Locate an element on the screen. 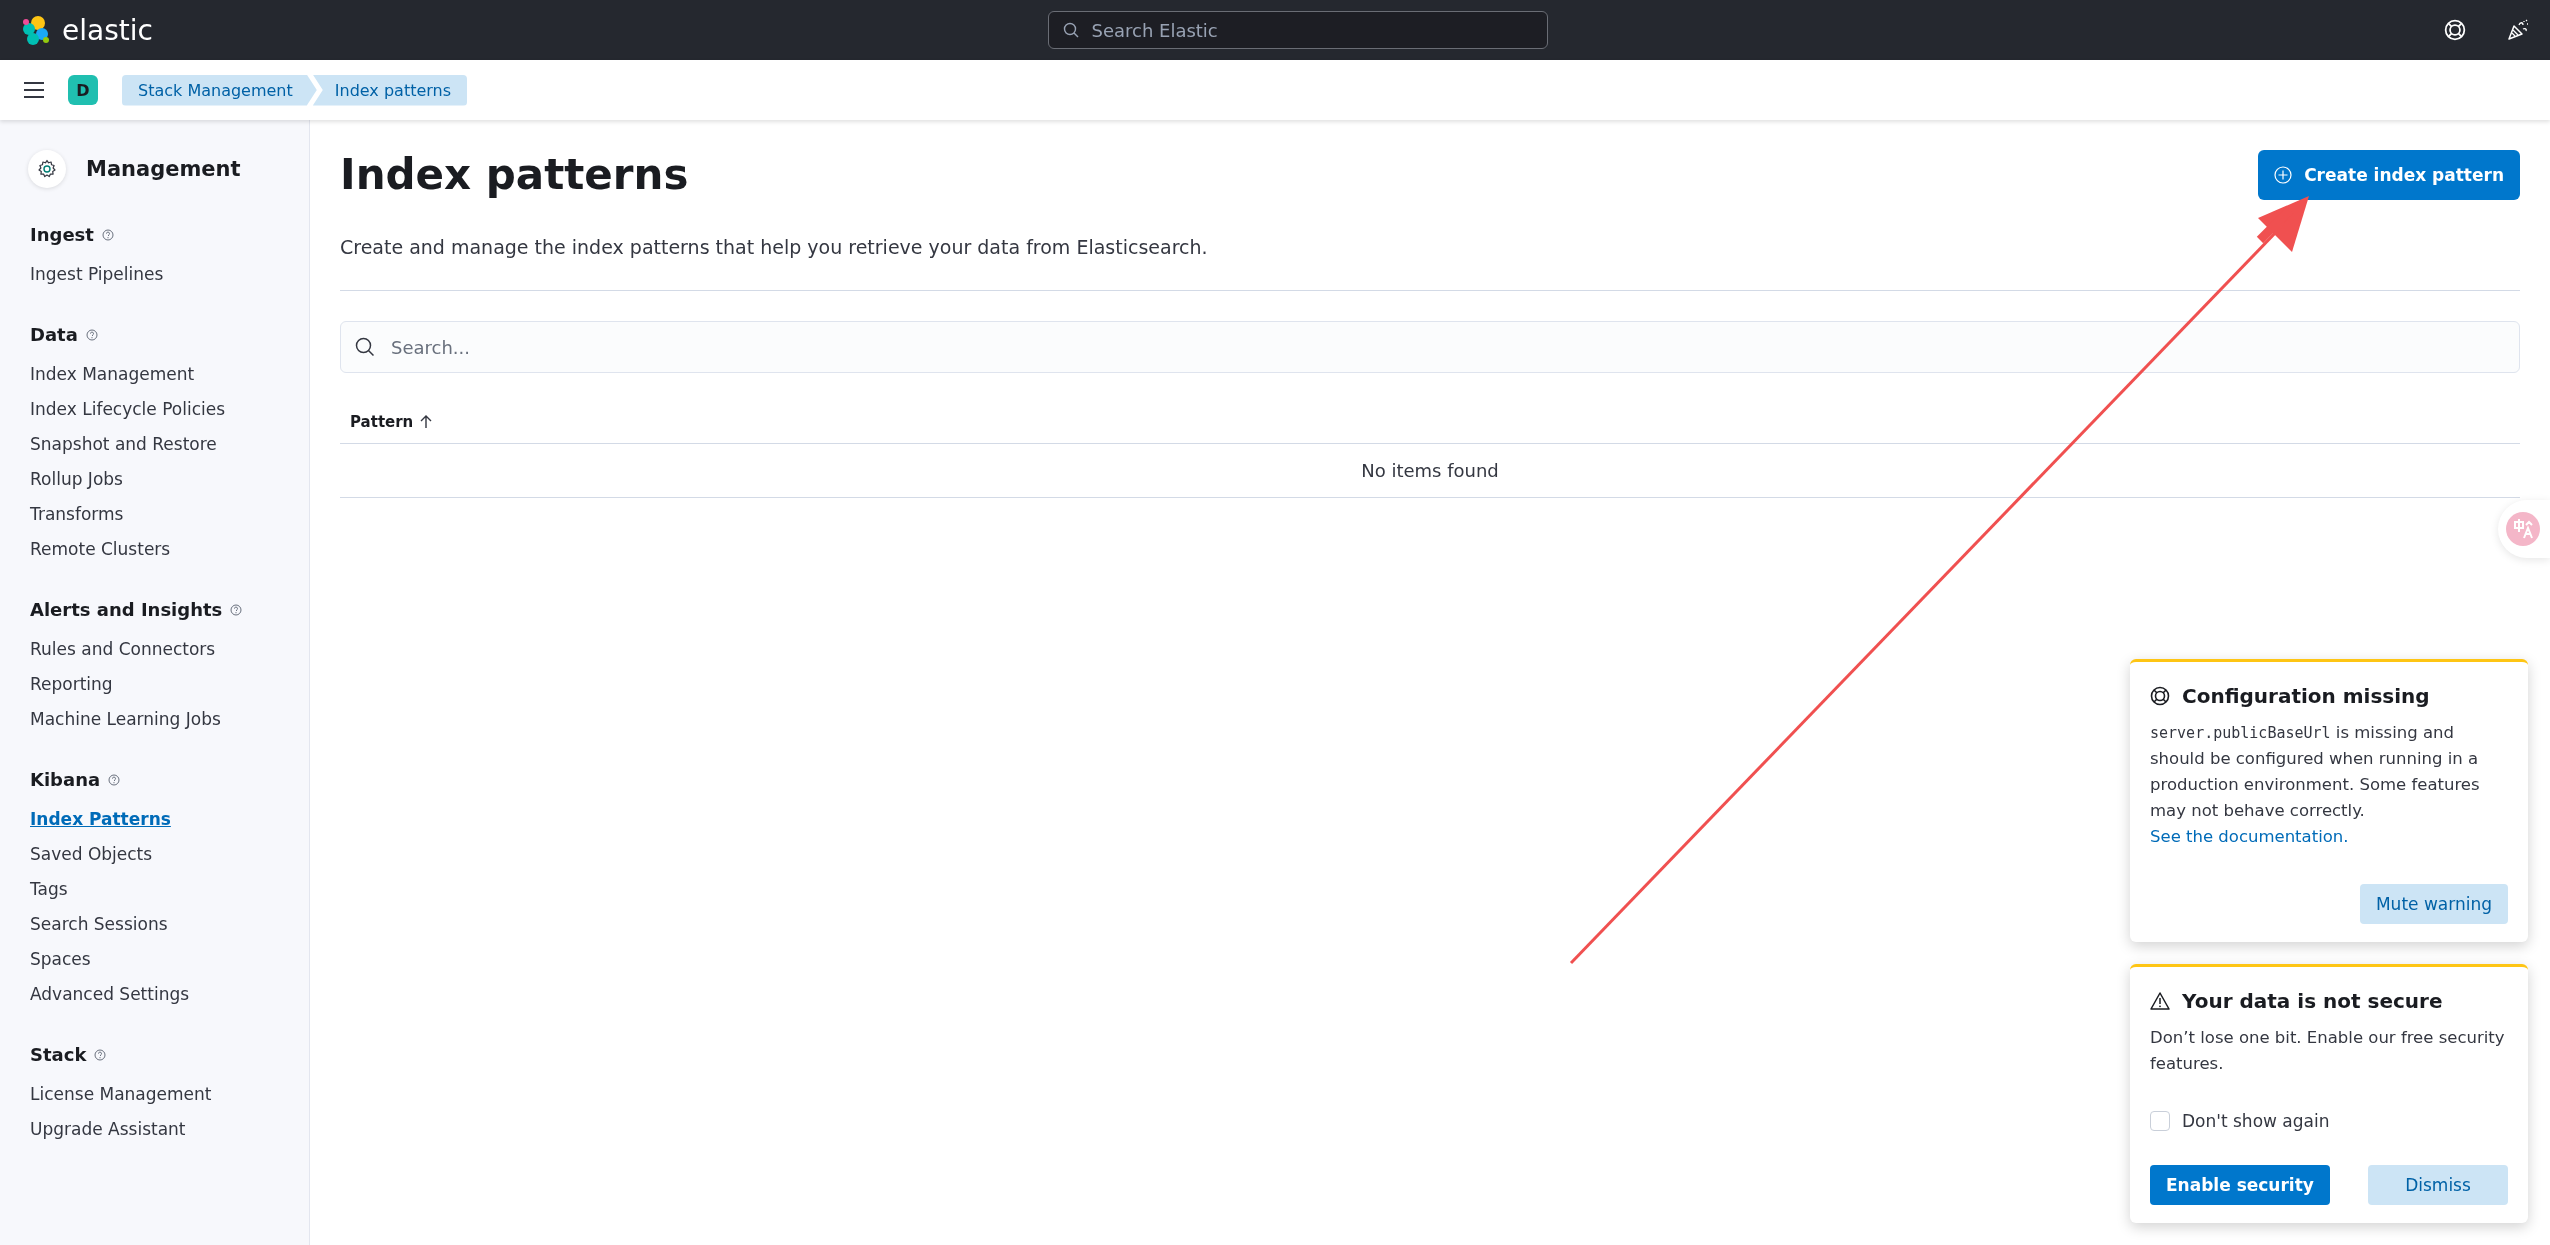 This screenshot has height=1245, width=2550. sidebar-item: Ingest Pipelines is located at coordinates (97, 274).